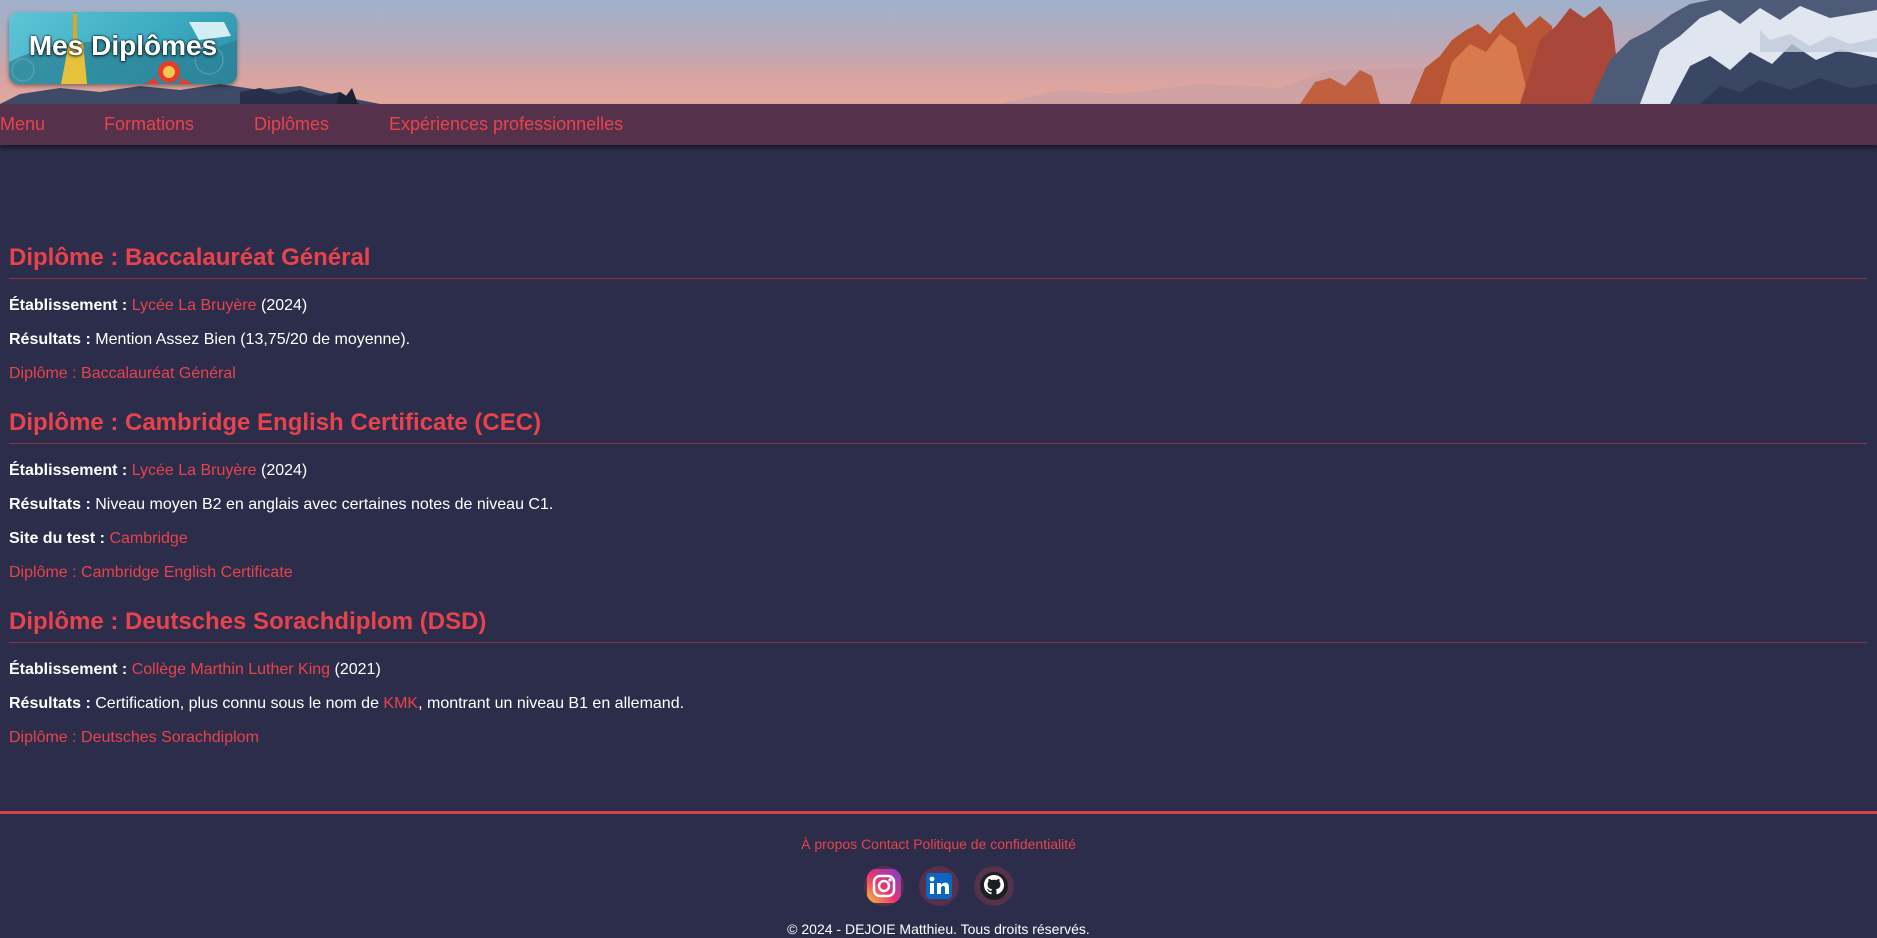 The height and width of the screenshot is (938, 1877). I want to click on footer-link-contact: Contact, so click(885, 844).